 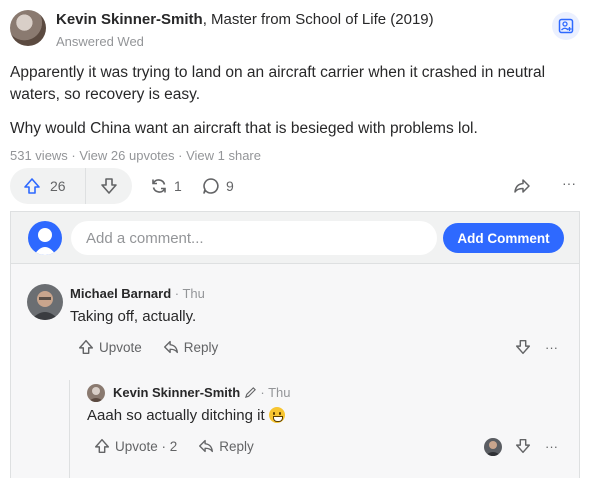 What do you see at coordinates (176, 415) in the screenshot?
I see `reply-text-body: Aaah so actually ditching it` at bounding box center [176, 415].